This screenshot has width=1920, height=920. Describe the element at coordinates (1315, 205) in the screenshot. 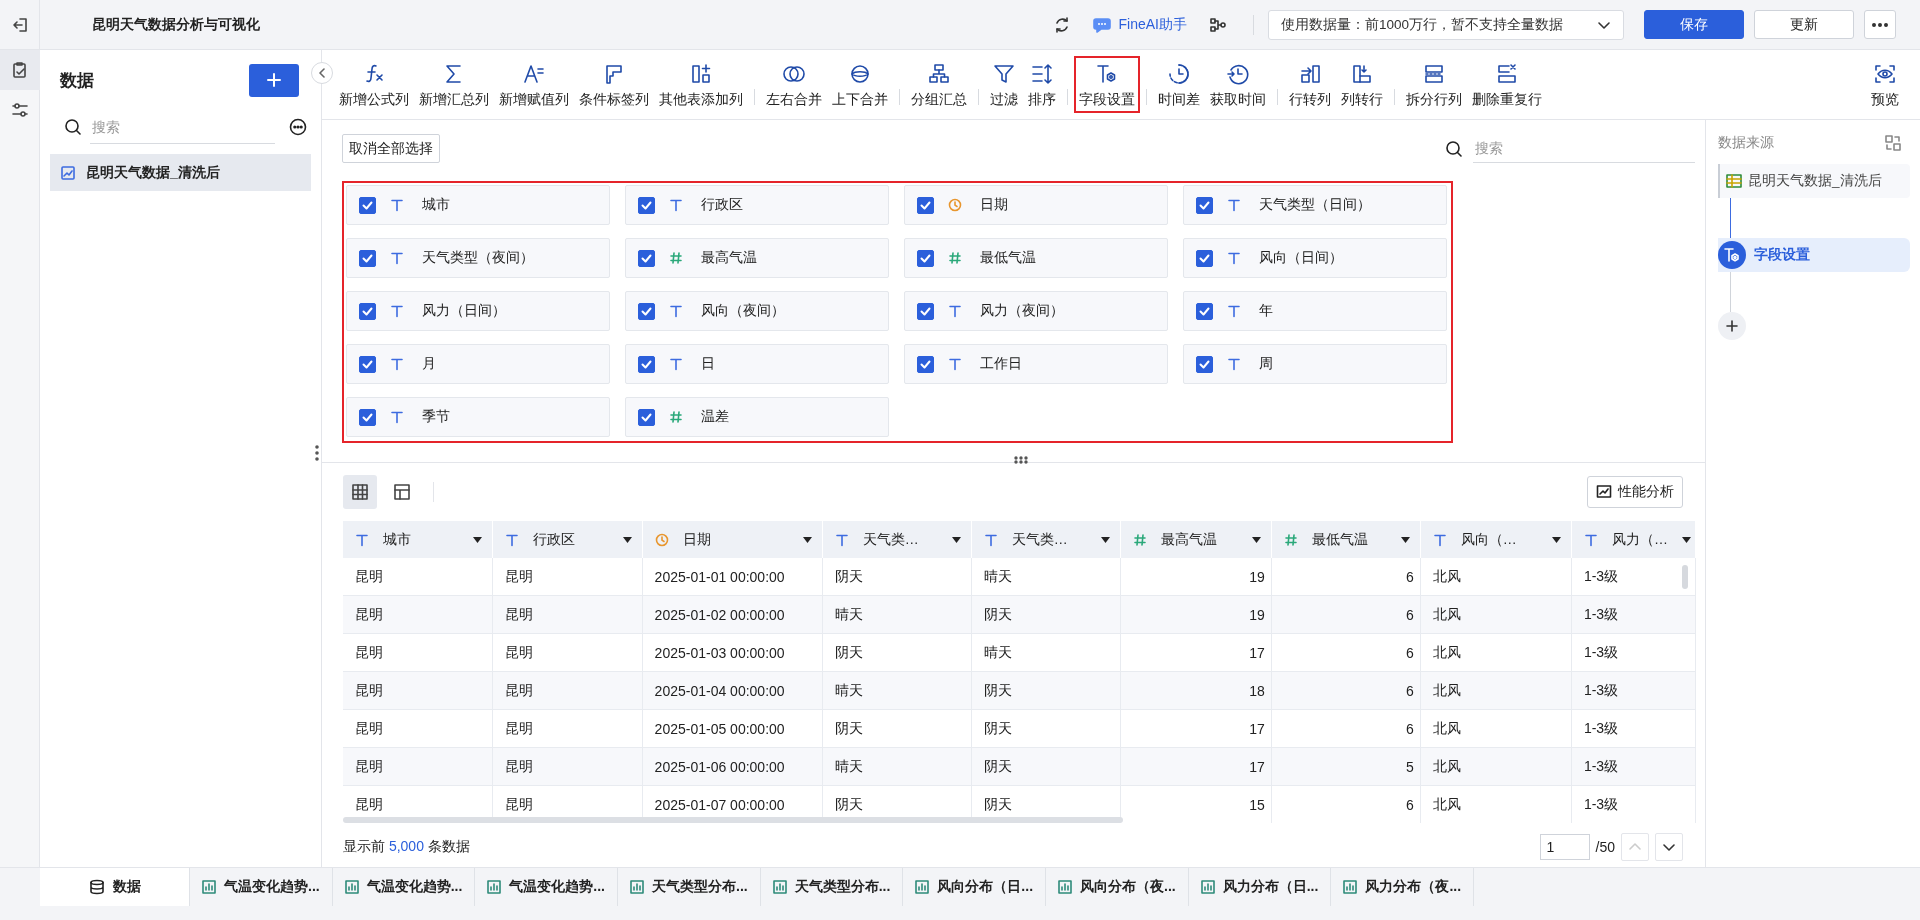

I see `field-card: 天气类型（日间）` at that location.